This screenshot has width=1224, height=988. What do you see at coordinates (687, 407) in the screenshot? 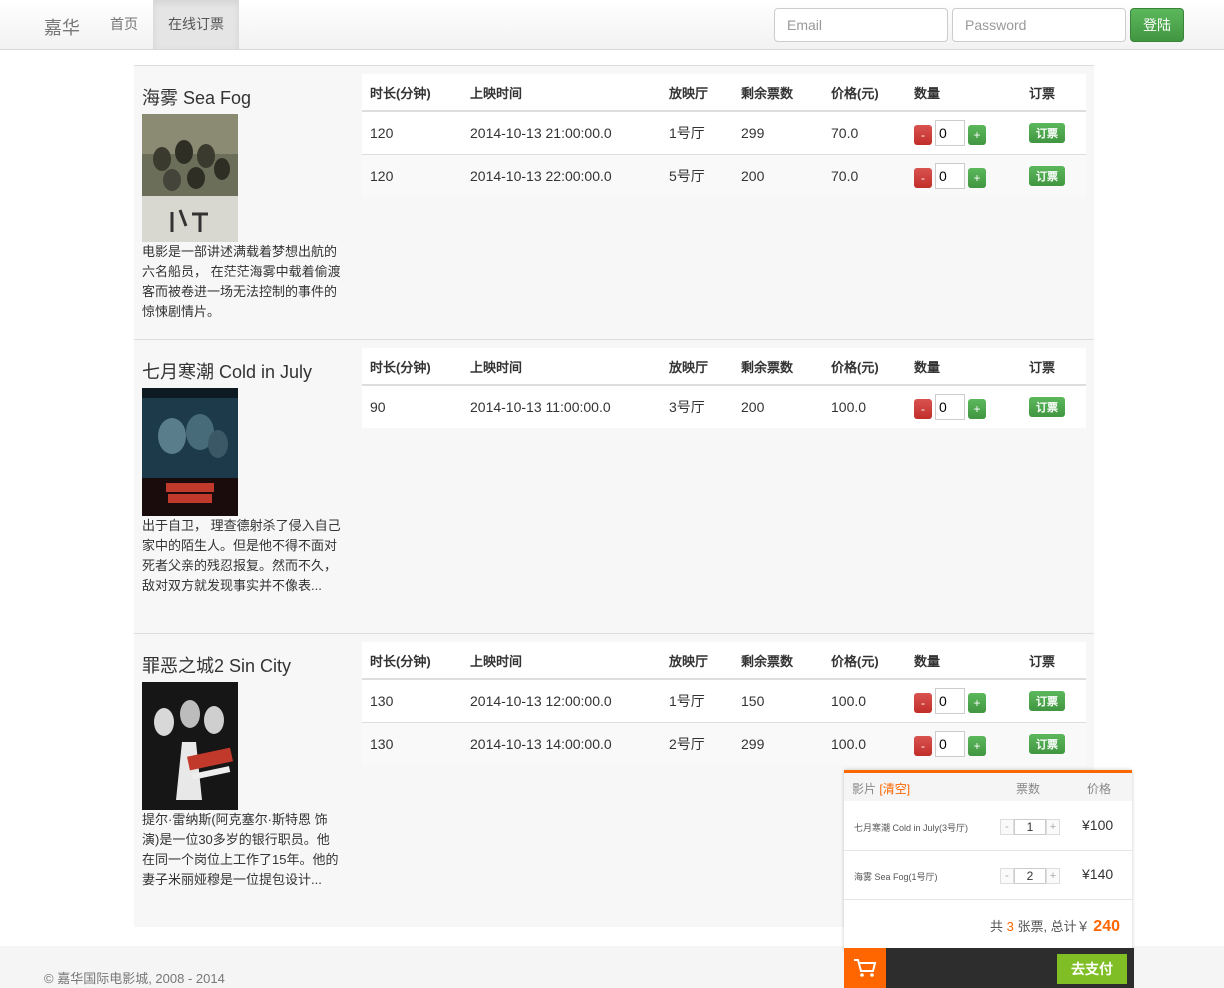
I see `hall-cell: 3号厅` at bounding box center [687, 407].